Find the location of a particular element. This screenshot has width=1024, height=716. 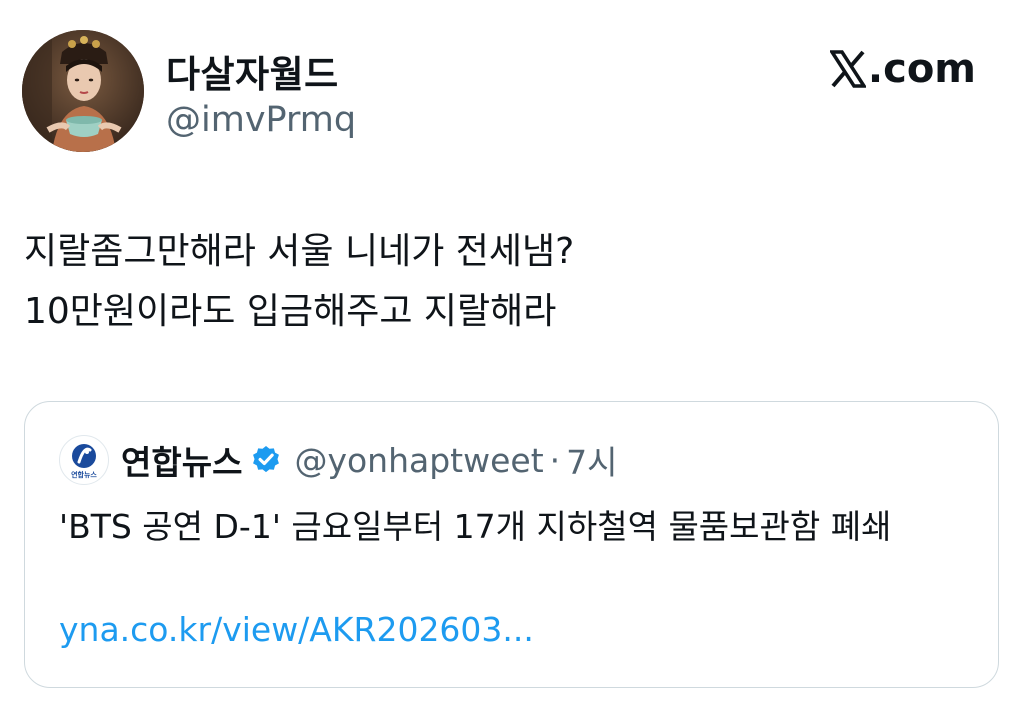

verified-badge-icon is located at coordinates (266, 459).